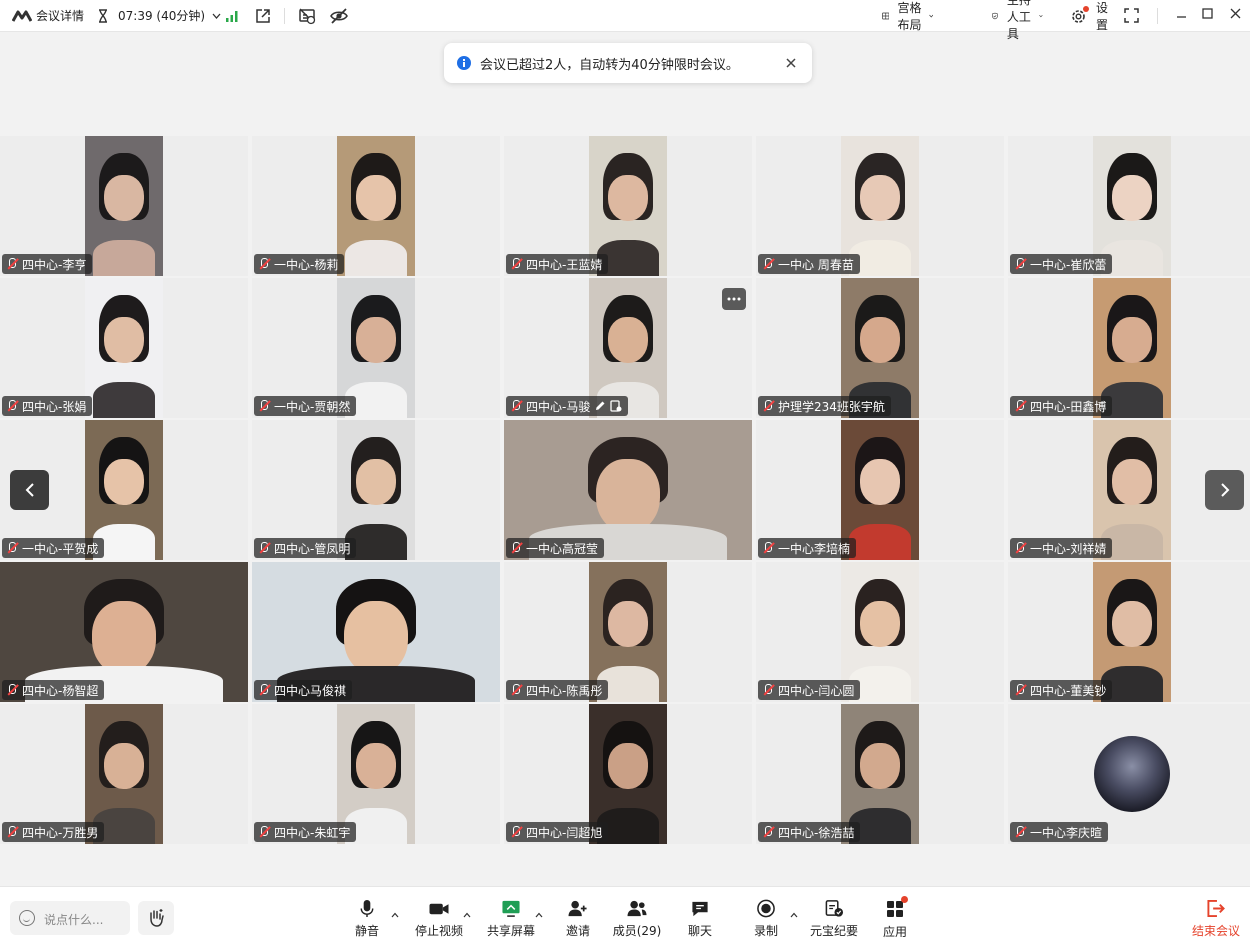  What do you see at coordinates (734, 299) in the screenshot?
I see `more-options-button` at bounding box center [734, 299].